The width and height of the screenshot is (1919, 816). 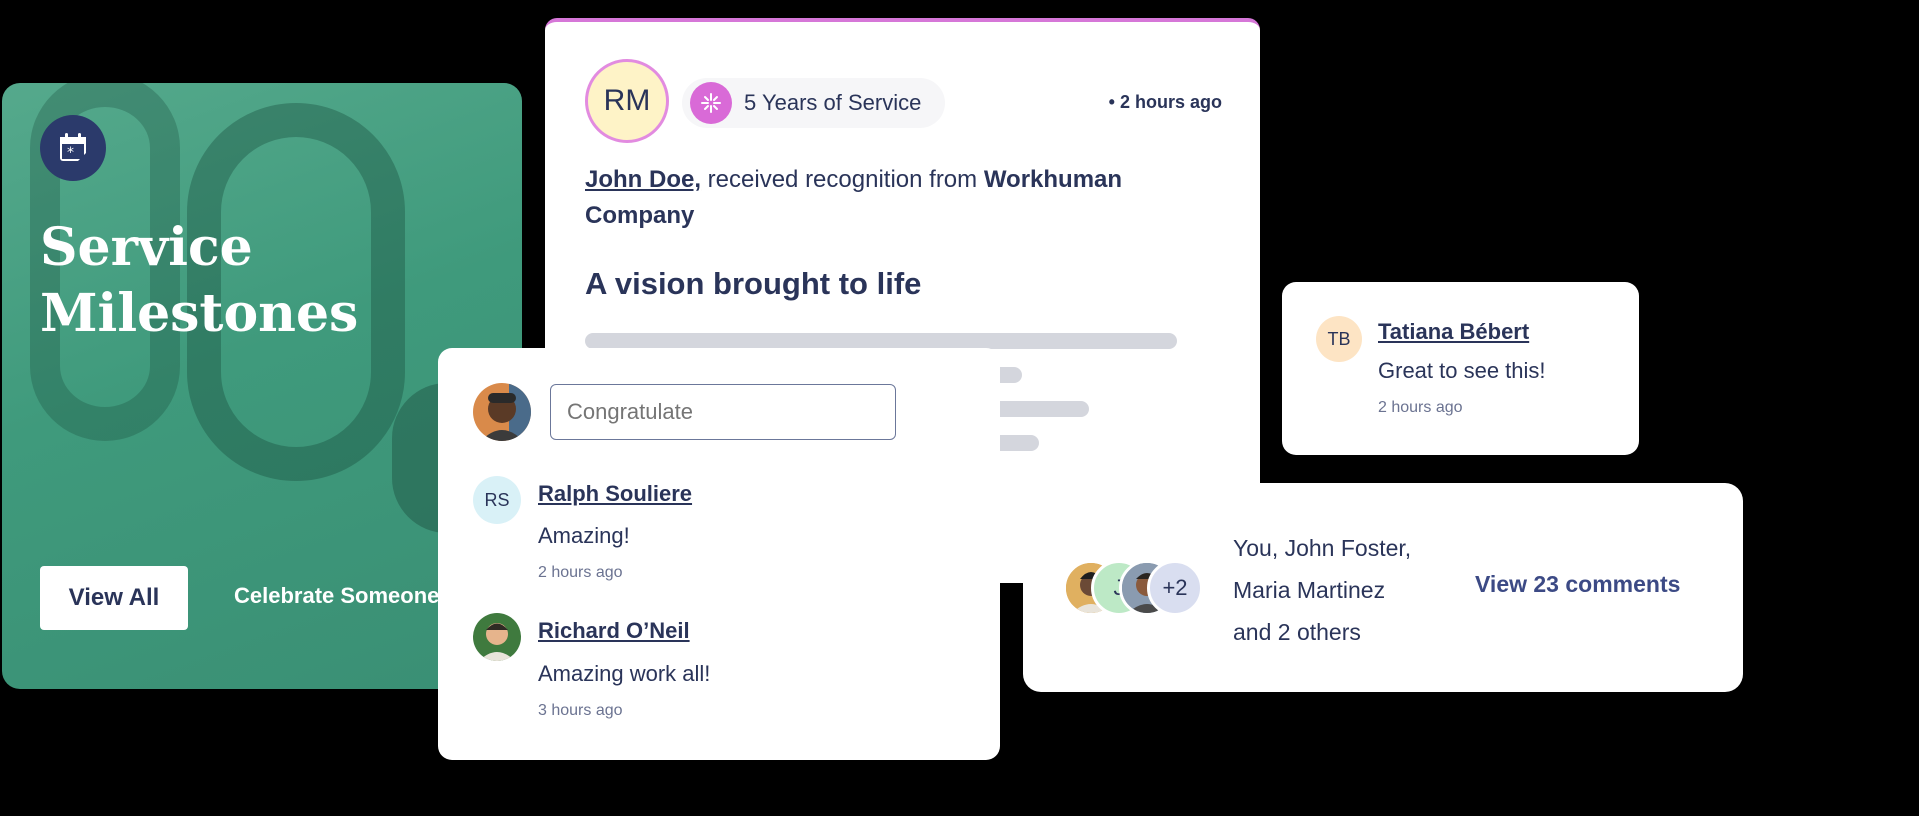 I want to click on chip-label: 5 Years of Service, so click(x=833, y=102).